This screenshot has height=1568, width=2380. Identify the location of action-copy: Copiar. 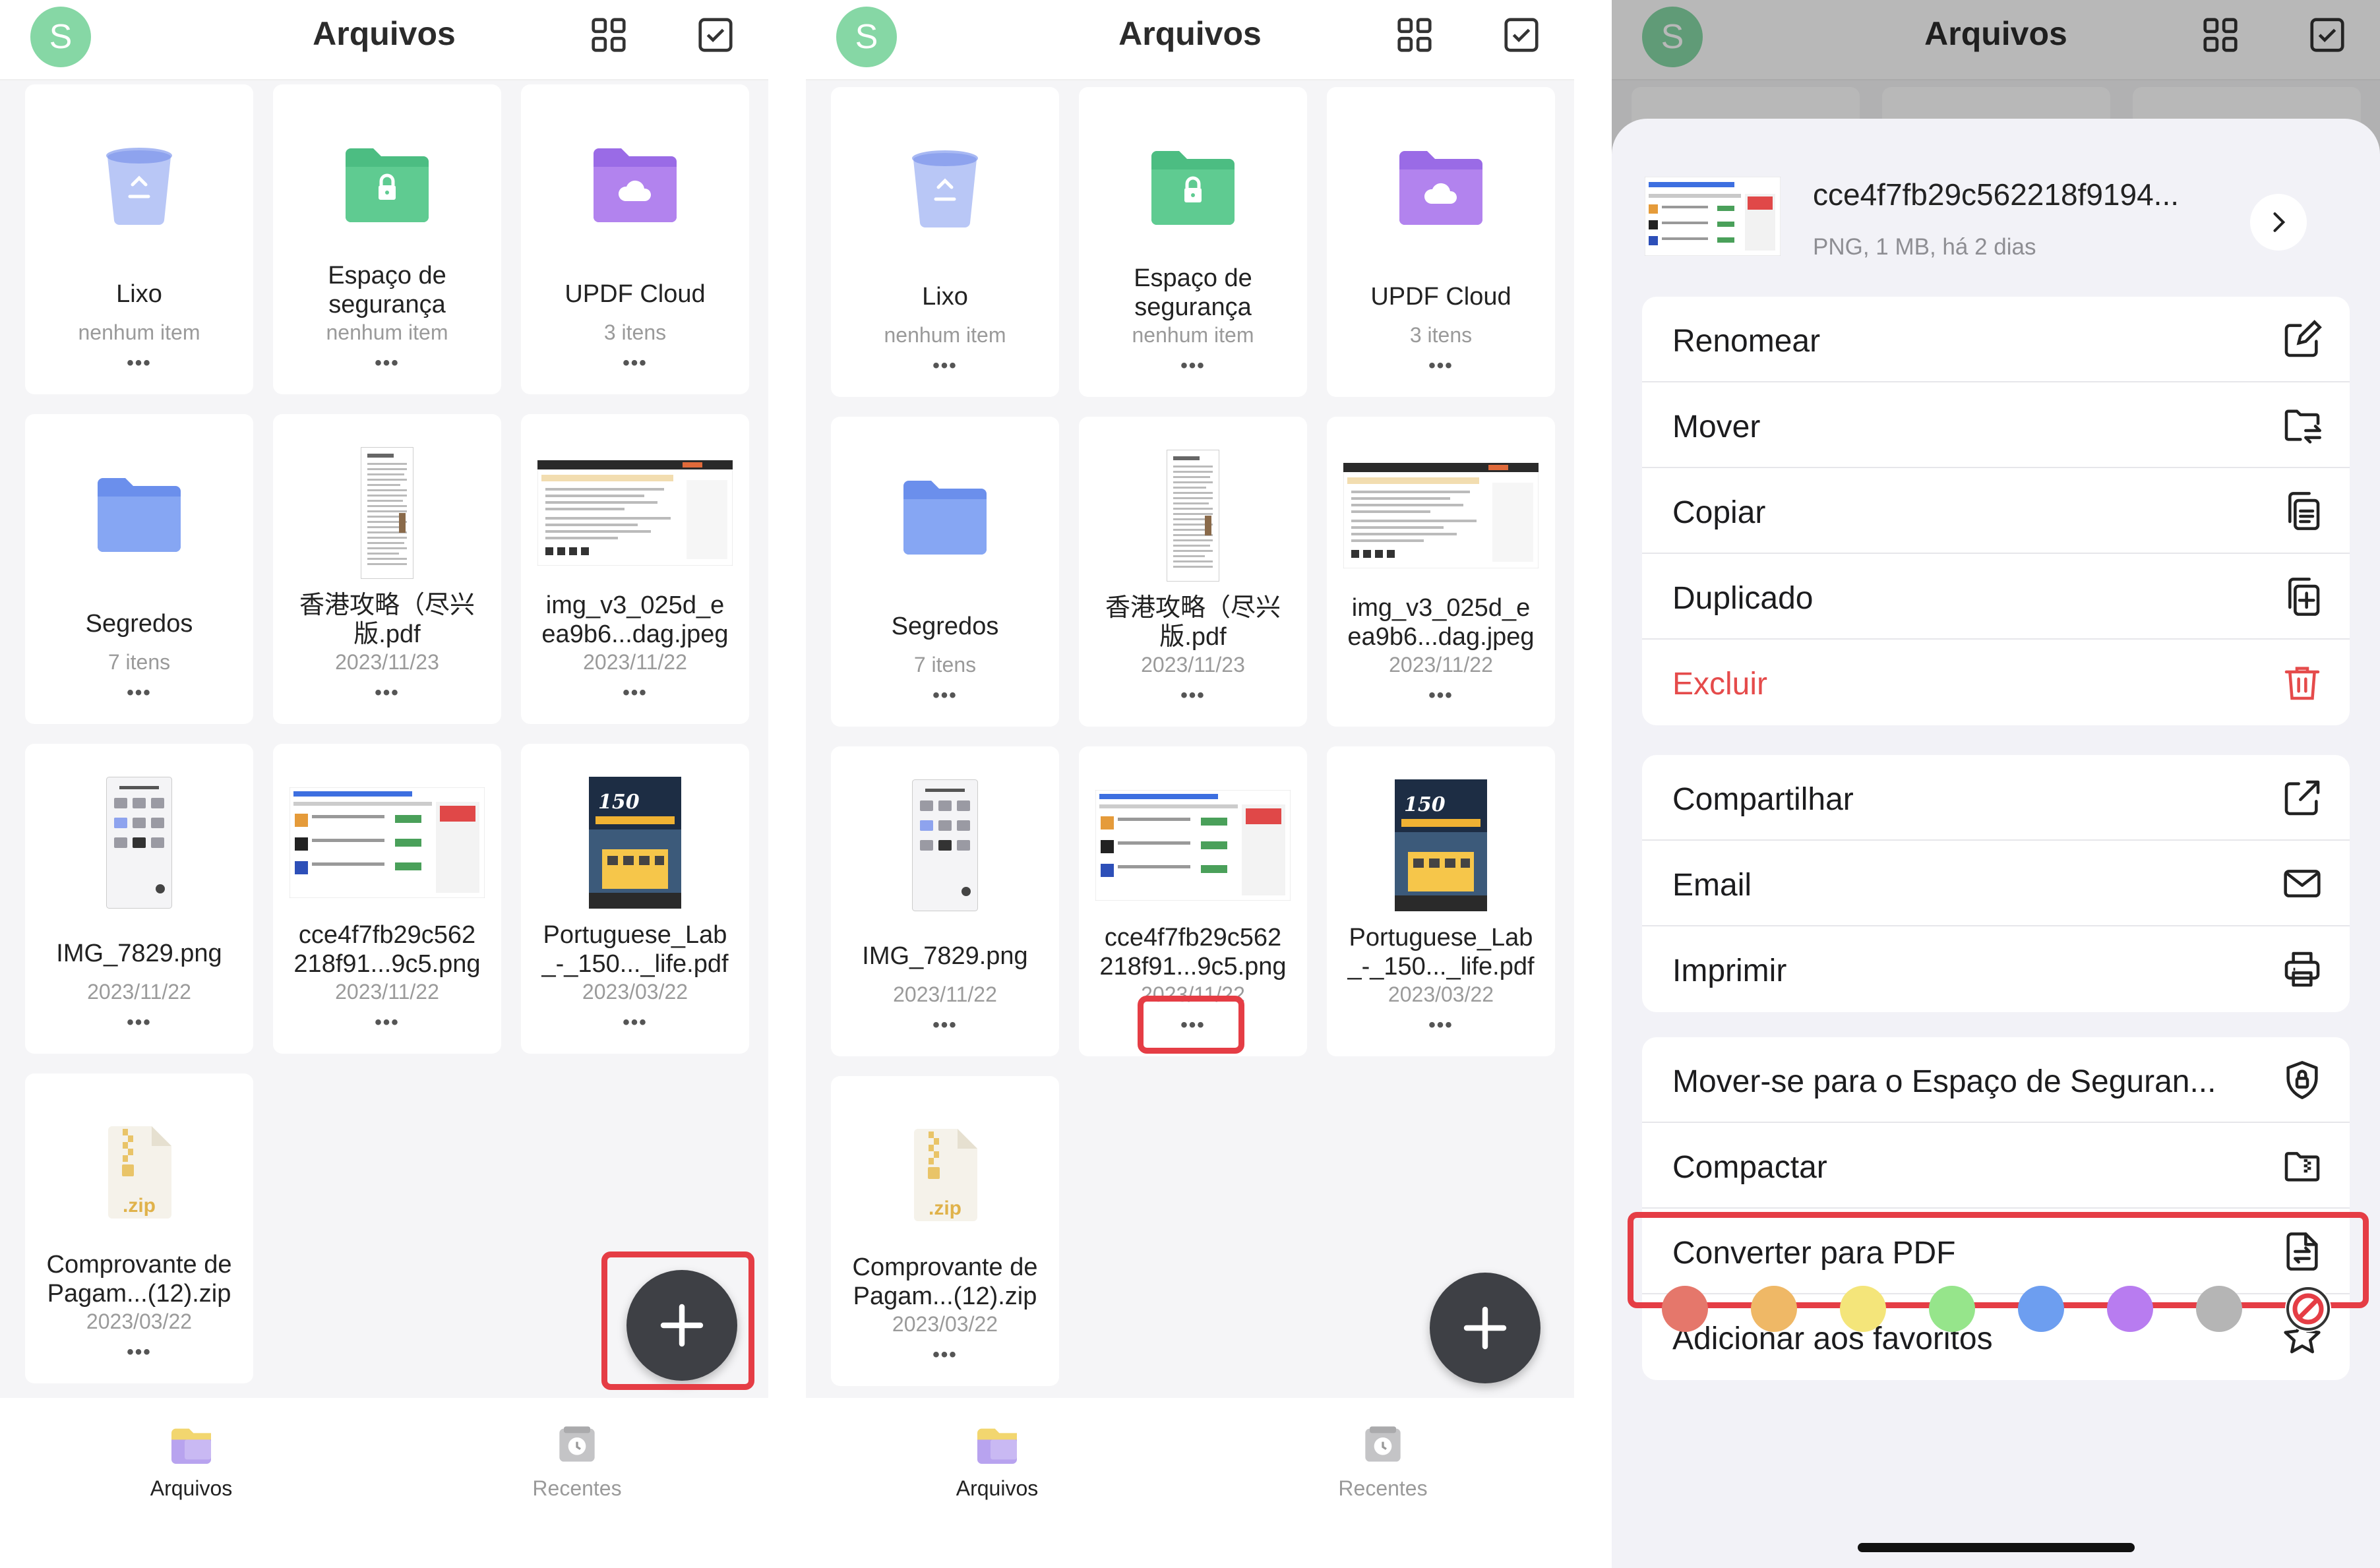
(1996, 511).